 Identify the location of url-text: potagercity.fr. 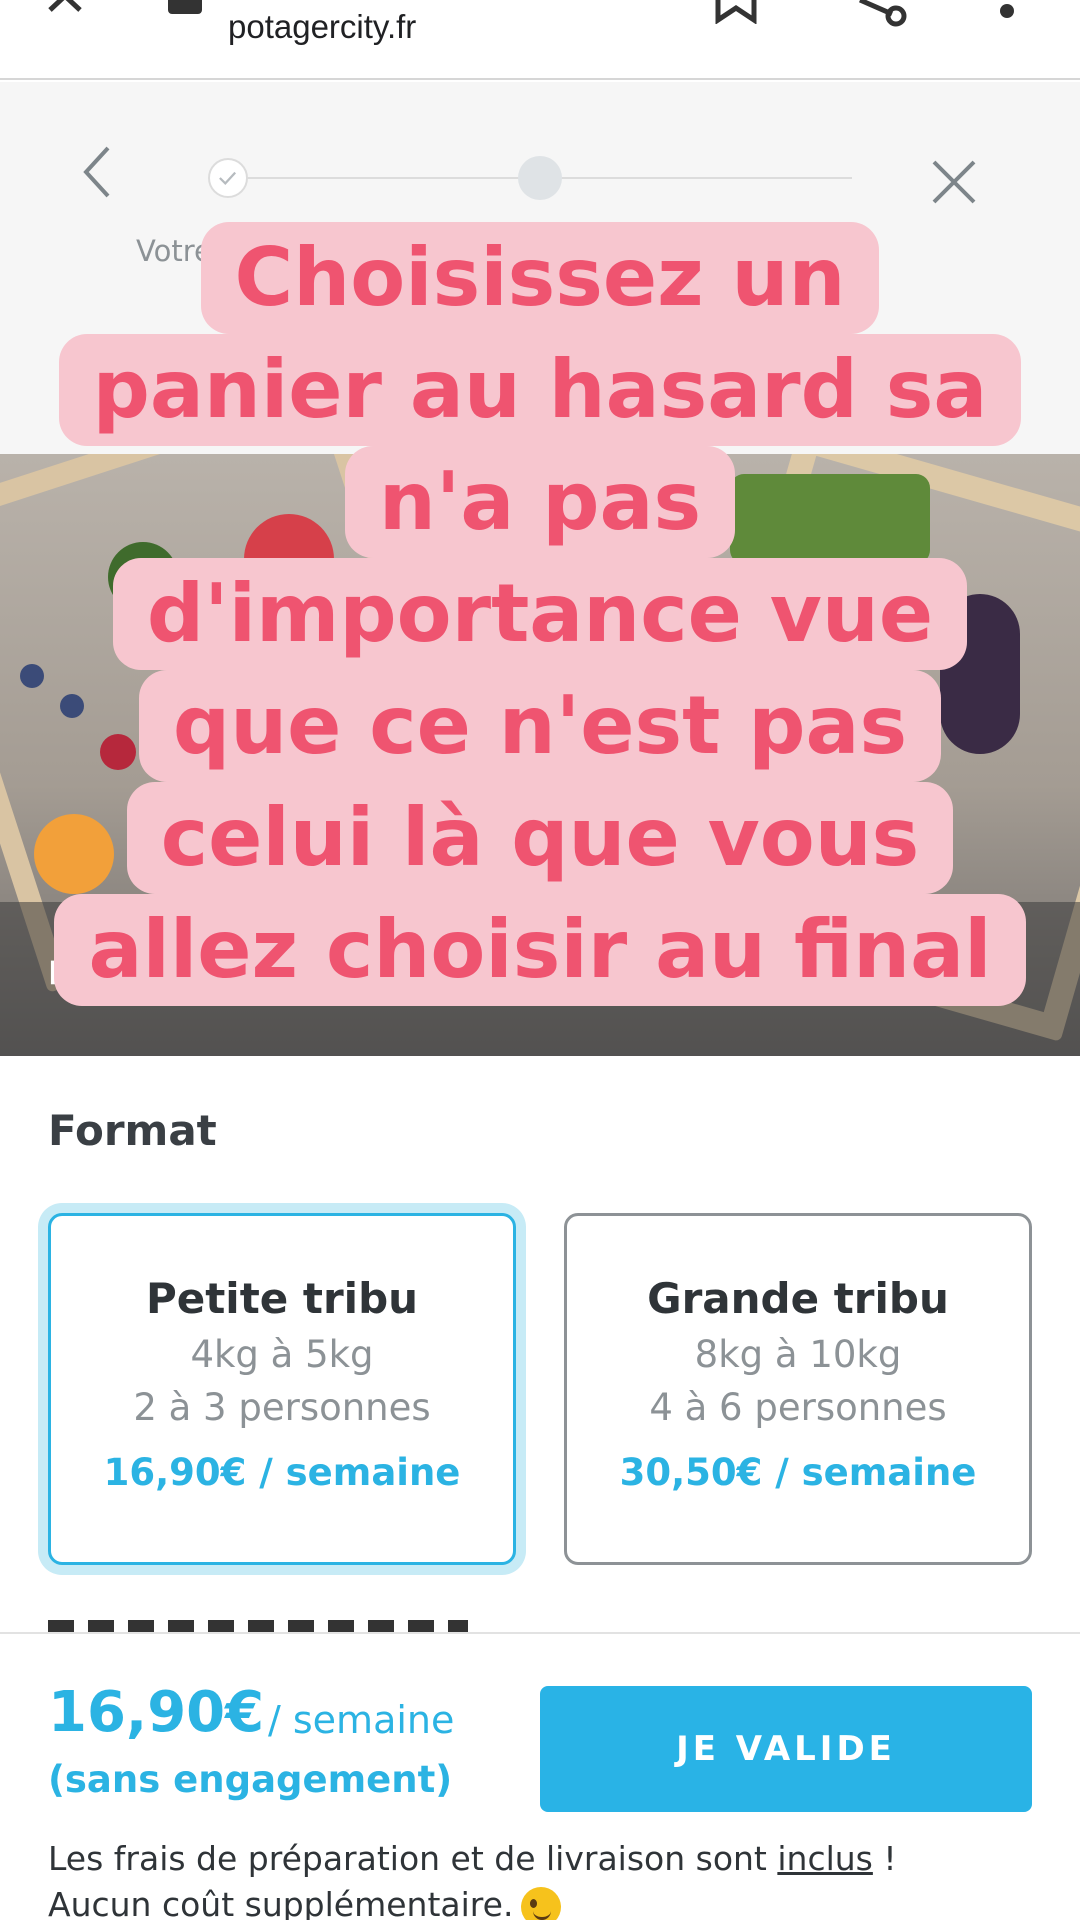
(322, 27).